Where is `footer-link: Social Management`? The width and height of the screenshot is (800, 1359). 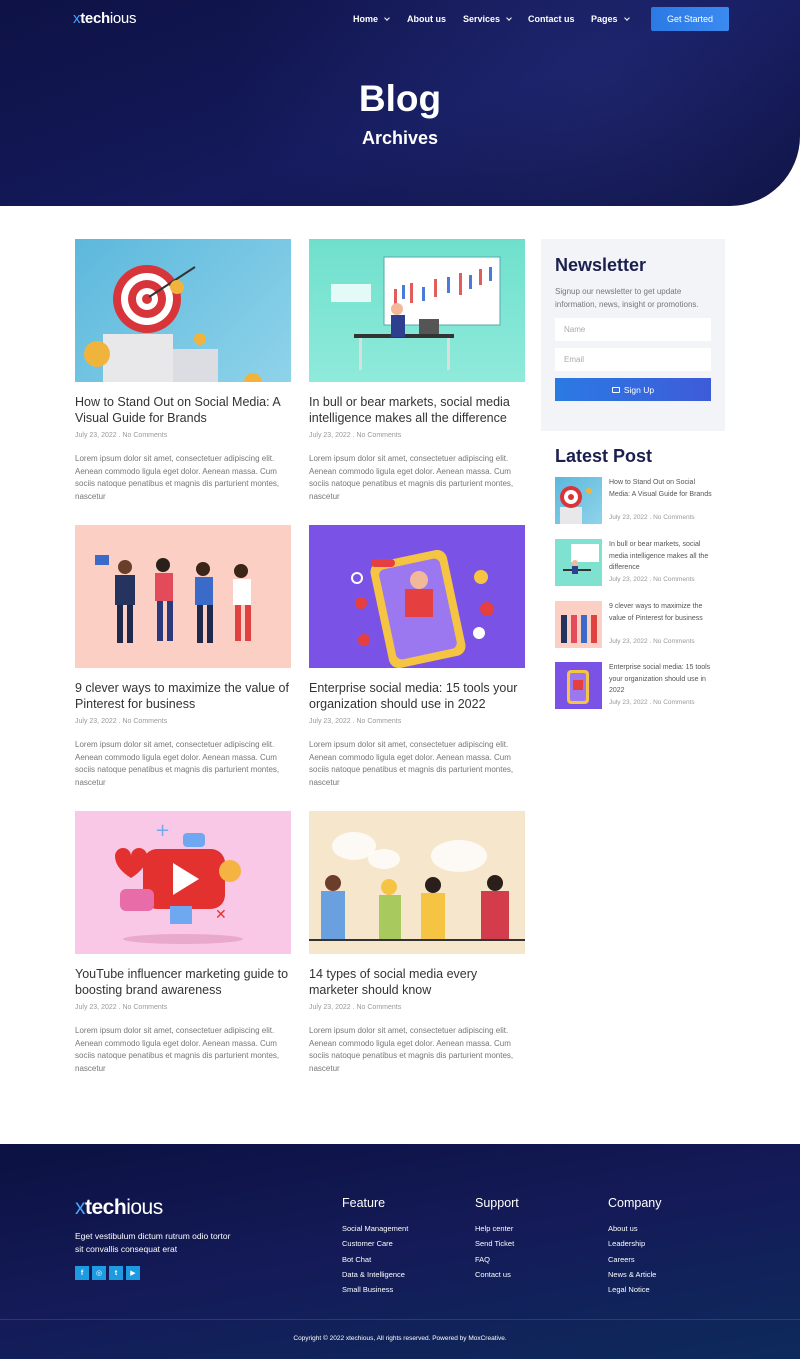 footer-link: Social Management is located at coordinates (375, 1228).